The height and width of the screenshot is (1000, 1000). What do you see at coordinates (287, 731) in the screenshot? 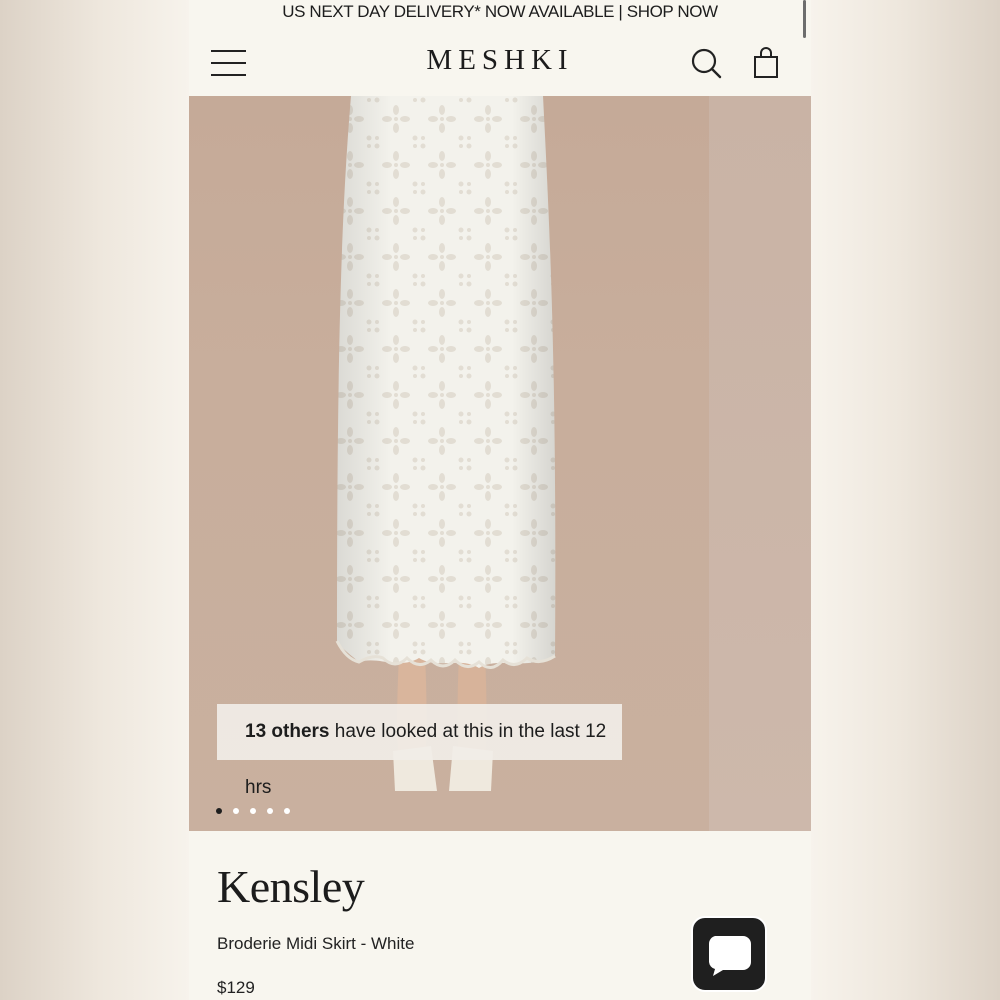
I see `viewer-count: 13 others` at bounding box center [287, 731].